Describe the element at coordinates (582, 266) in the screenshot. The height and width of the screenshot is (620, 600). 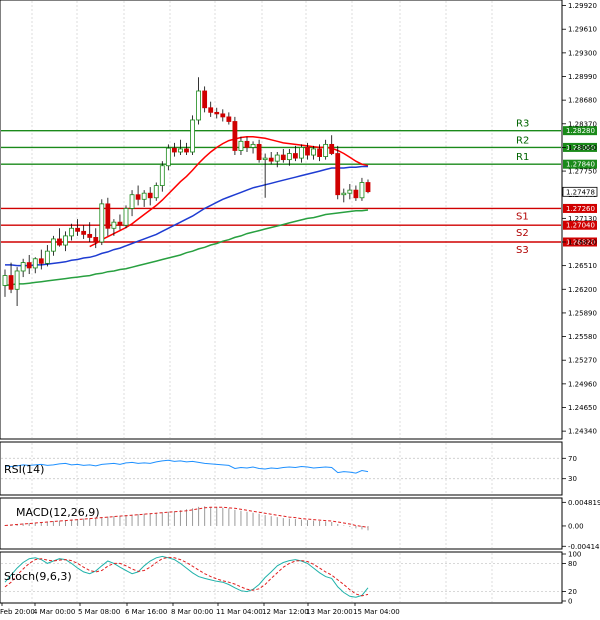
I see `price-tick-label: 1.26510` at that location.